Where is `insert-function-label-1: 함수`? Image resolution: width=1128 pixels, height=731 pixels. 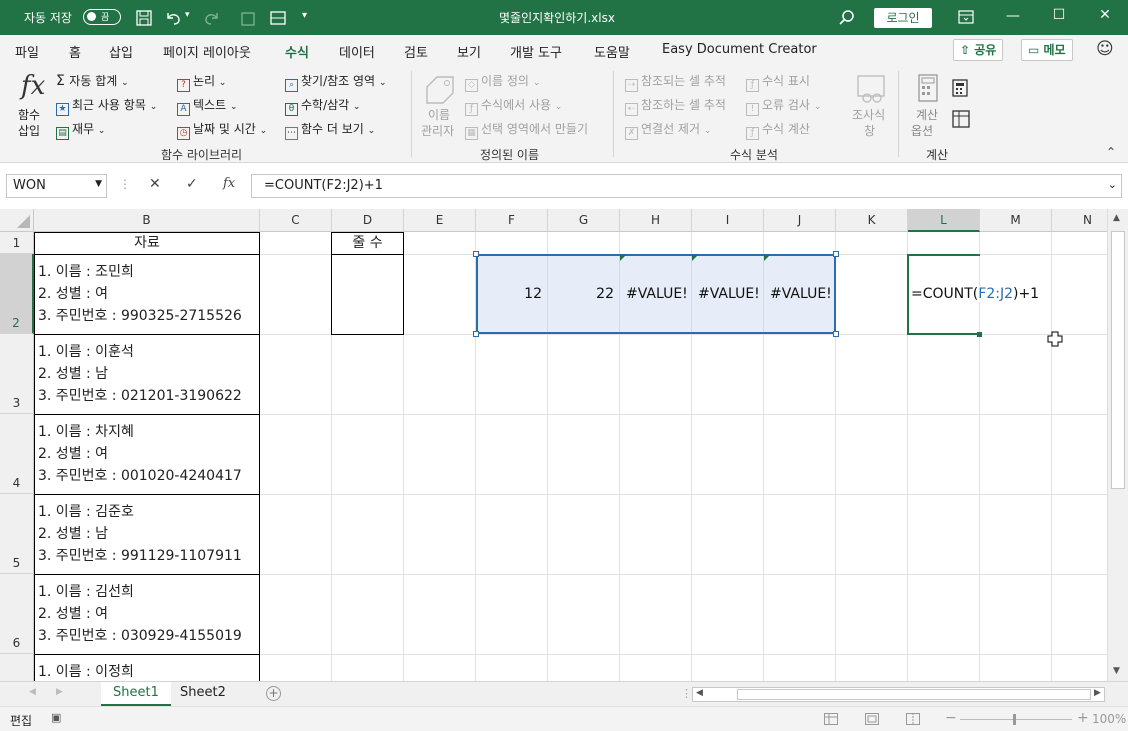 insert-function-label-1: 함수 is located at coordinates (29, 114).